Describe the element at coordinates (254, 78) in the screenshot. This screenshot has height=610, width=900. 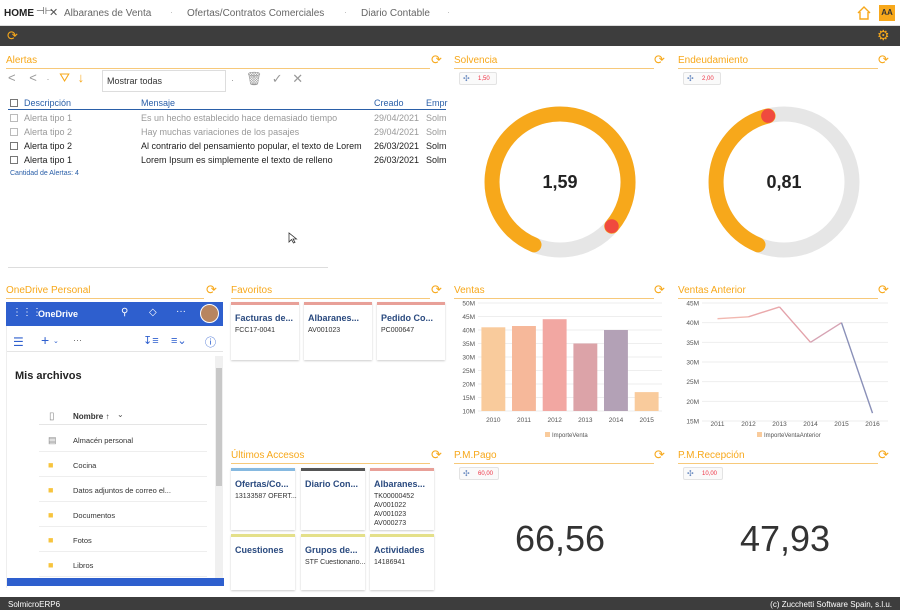
I see `trash-icon: 🗑` at that location.